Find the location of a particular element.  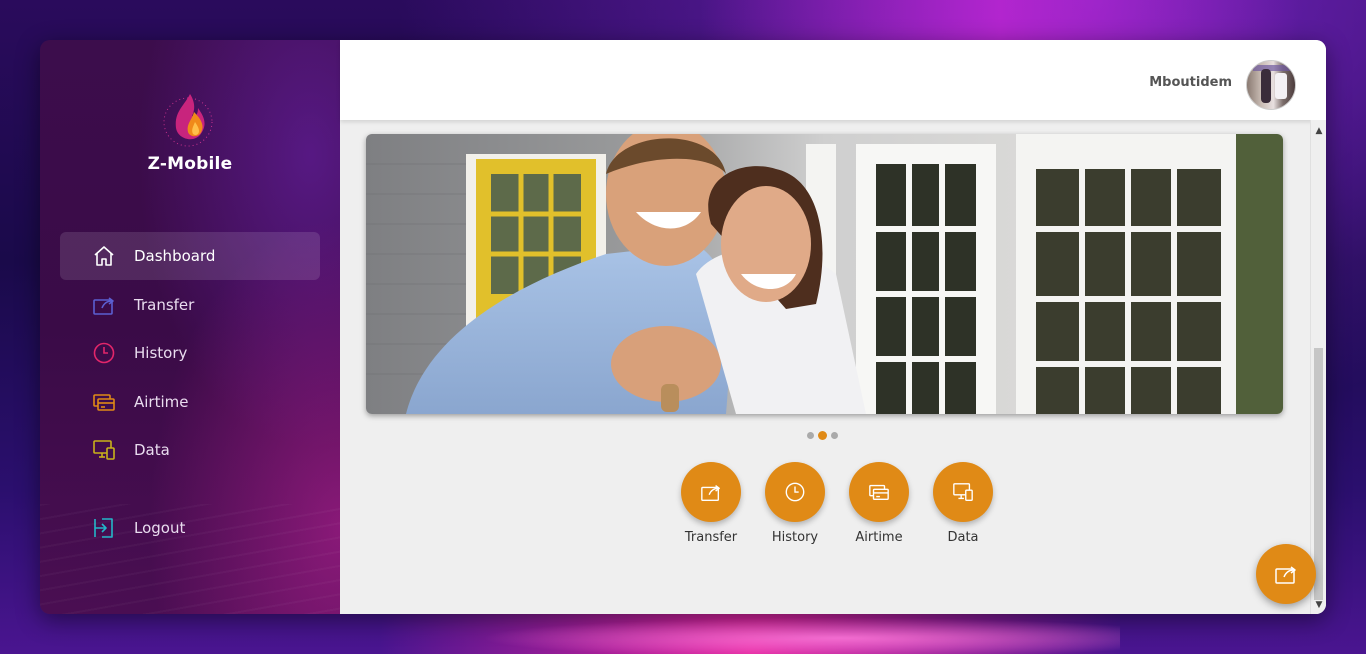

avatar is located at coordinates (1271, 85).